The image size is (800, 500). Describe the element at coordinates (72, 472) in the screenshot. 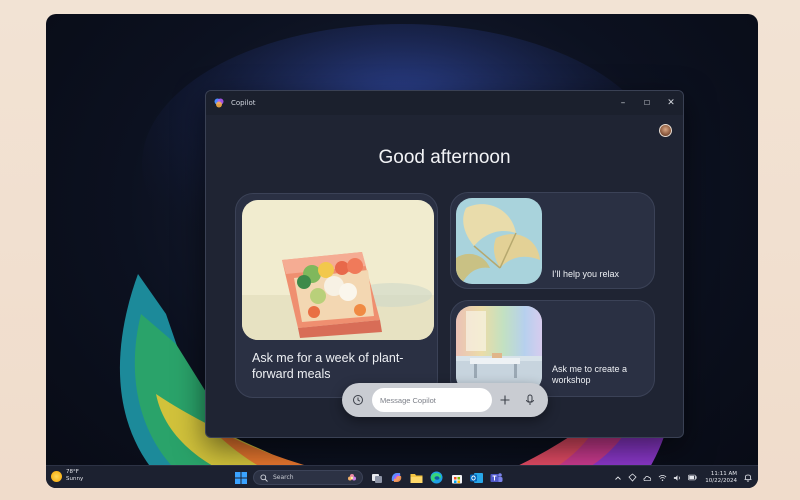

I see `weather-temp: 78°F` at that location.